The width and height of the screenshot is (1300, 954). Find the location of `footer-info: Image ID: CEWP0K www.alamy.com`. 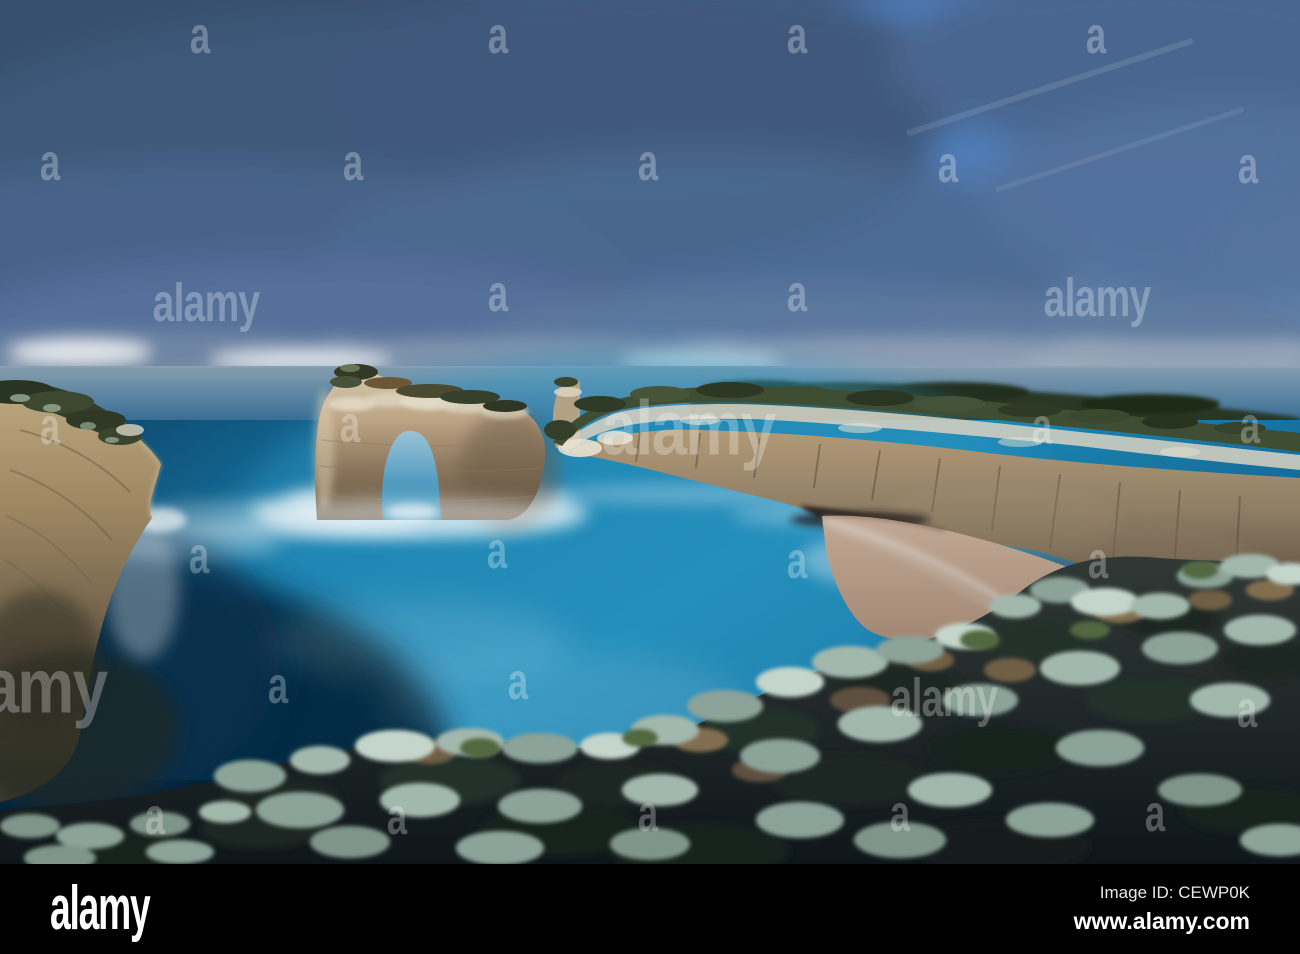

footer-info: Image ID: CEWP0K www.alamy.com is located at coordinates (1162, 909).